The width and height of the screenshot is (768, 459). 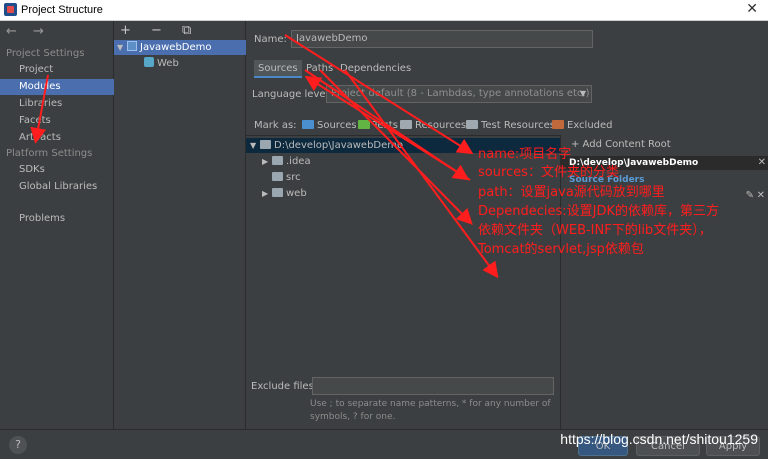 I want to click on annotation-name: name:项目名字, so click(x=525, y=154).